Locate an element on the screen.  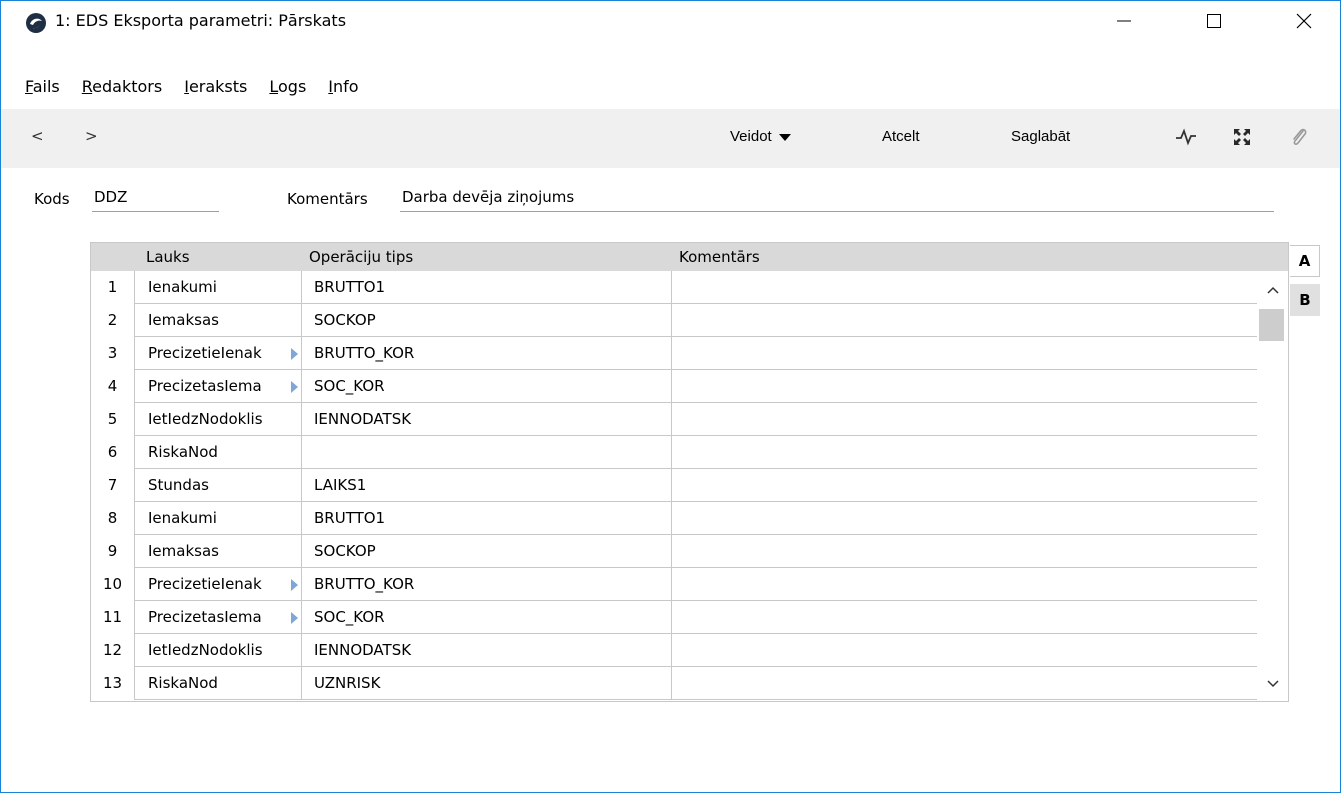
table-row: 3 PrecizetieIenak BRUTTO_KOR is located at coordinates (674, 353).